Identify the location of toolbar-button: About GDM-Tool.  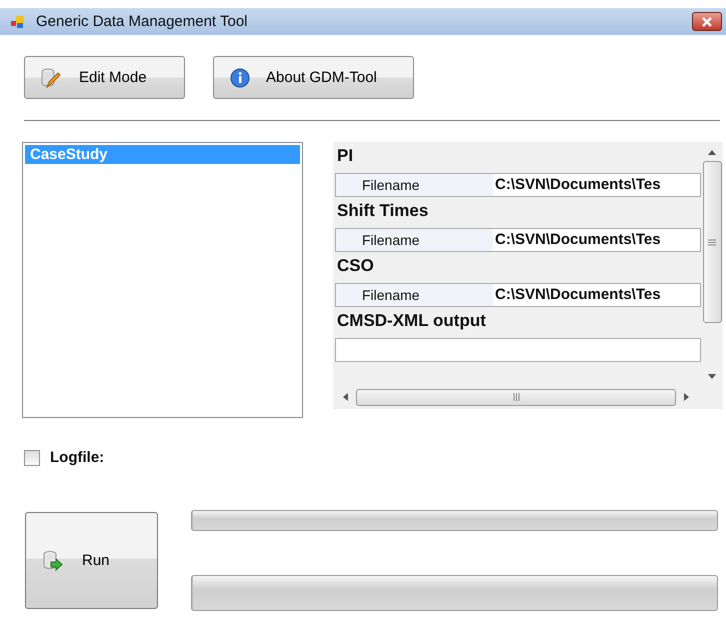
(313, 77).